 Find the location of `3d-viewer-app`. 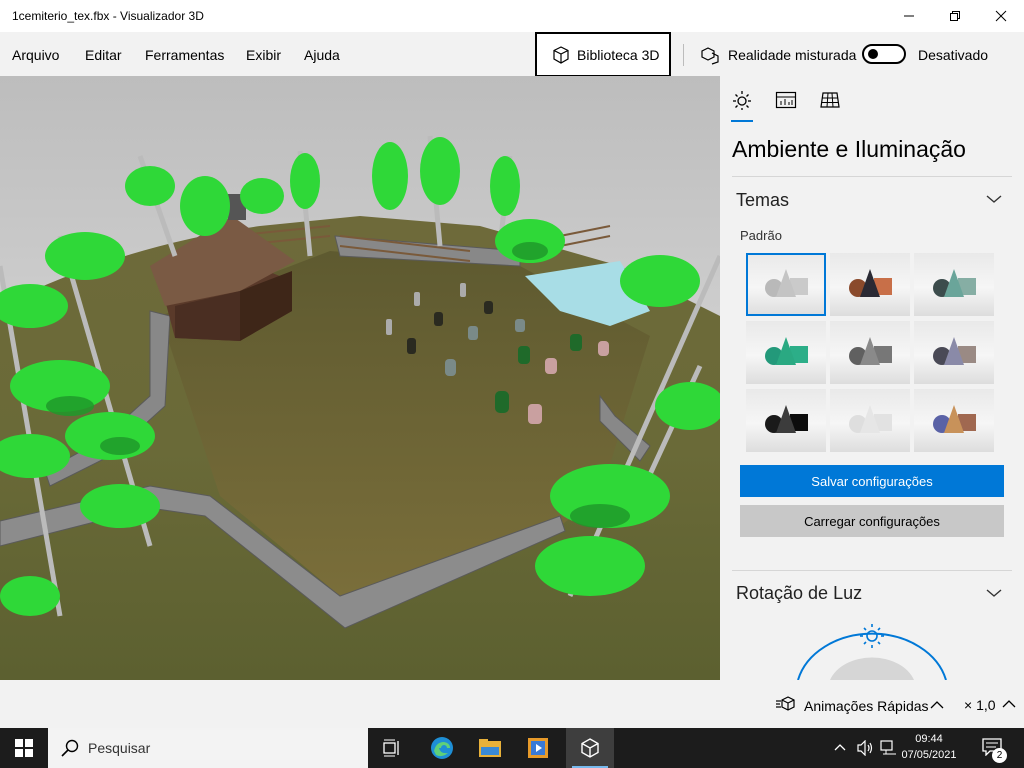

3d-viewer-app is located at coordinates (590, 748).